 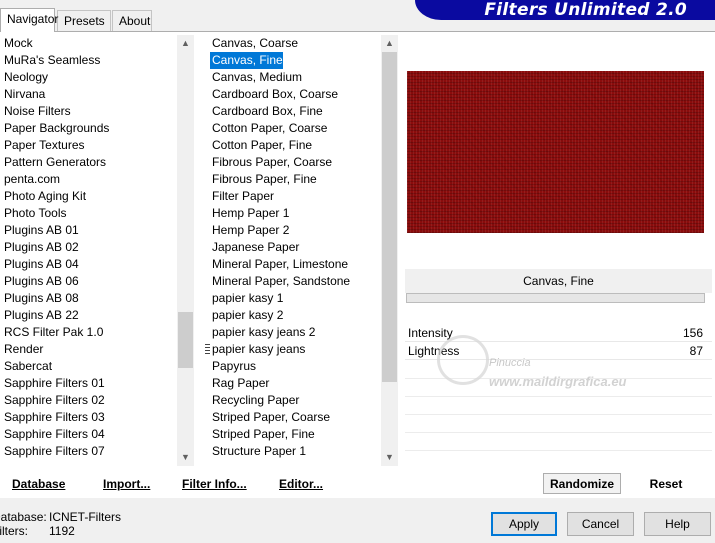 What do you see at coordinates (84, 20) in the screenshot?
I see `tab-presets: Presets` at bounding box center [84, 20].